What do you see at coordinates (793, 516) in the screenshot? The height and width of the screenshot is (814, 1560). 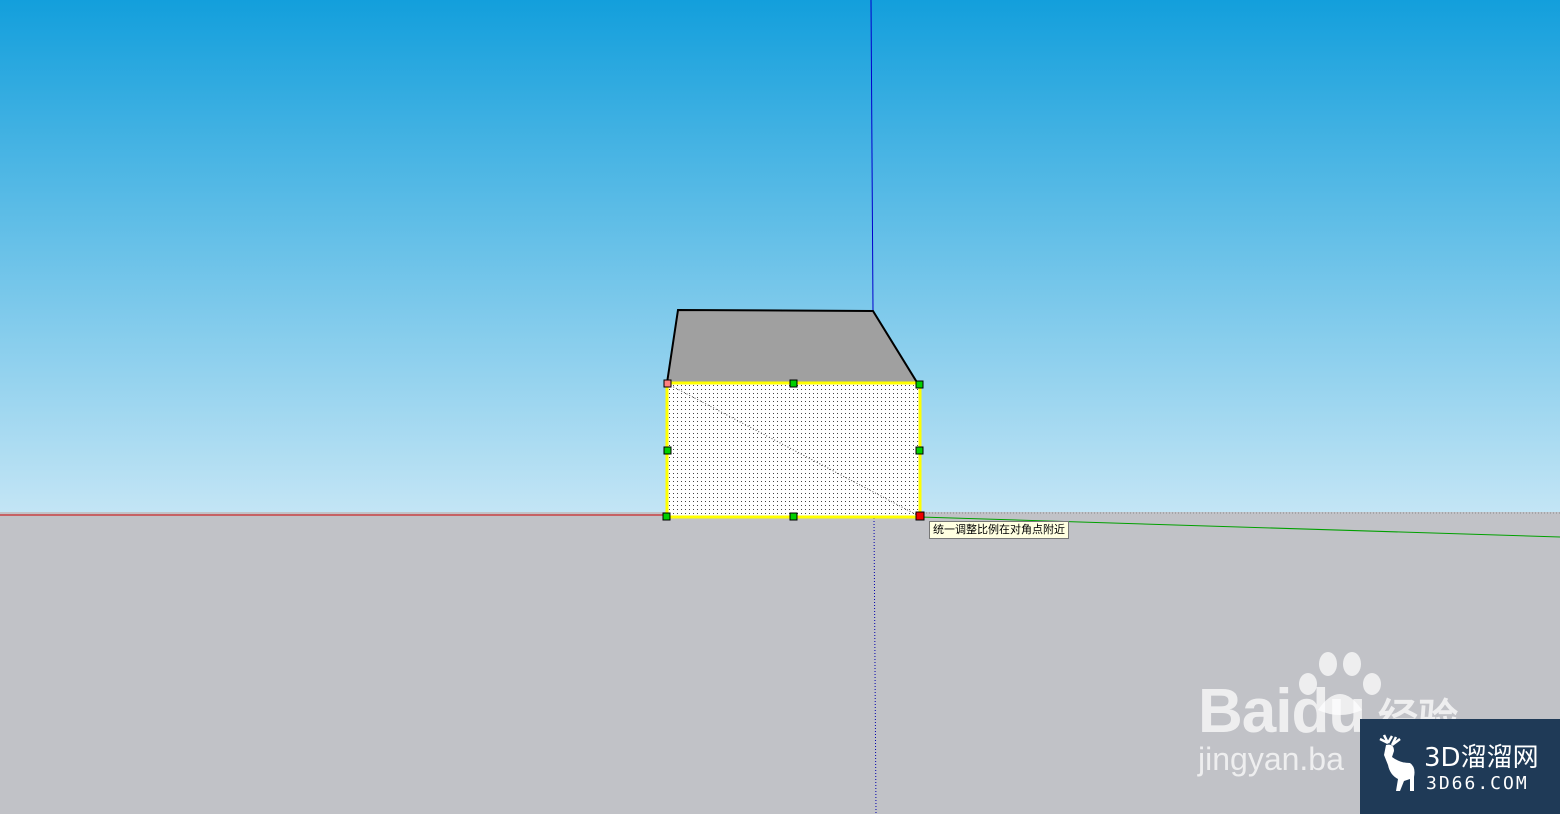 I see `scale-grip-bottom-middle` at bounding box center [793, 516].